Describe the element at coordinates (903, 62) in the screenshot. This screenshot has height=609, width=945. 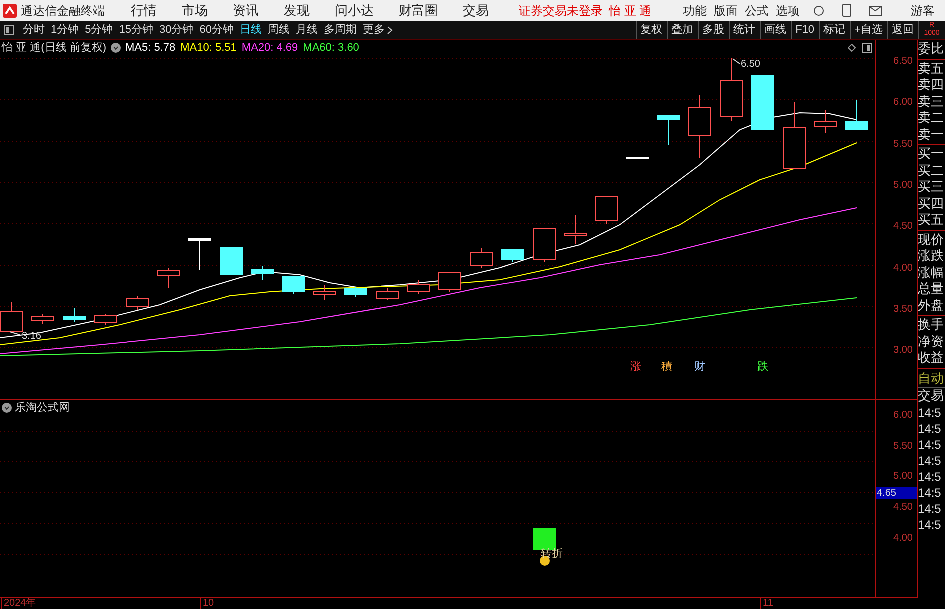
I see `axis-label: 6.50` at that location.